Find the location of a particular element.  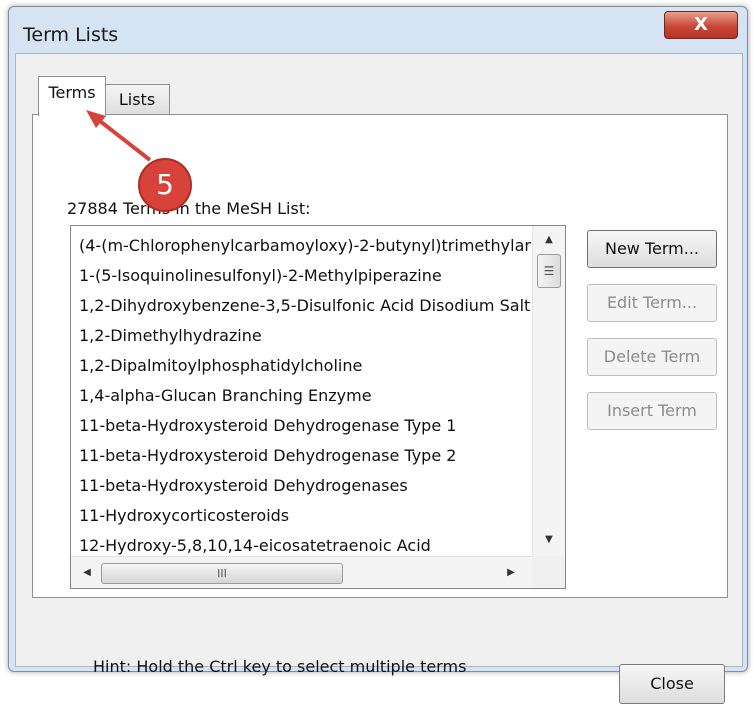

list-item: 1,2-Dimethylhydrazine is located at coordinates (305, 336).